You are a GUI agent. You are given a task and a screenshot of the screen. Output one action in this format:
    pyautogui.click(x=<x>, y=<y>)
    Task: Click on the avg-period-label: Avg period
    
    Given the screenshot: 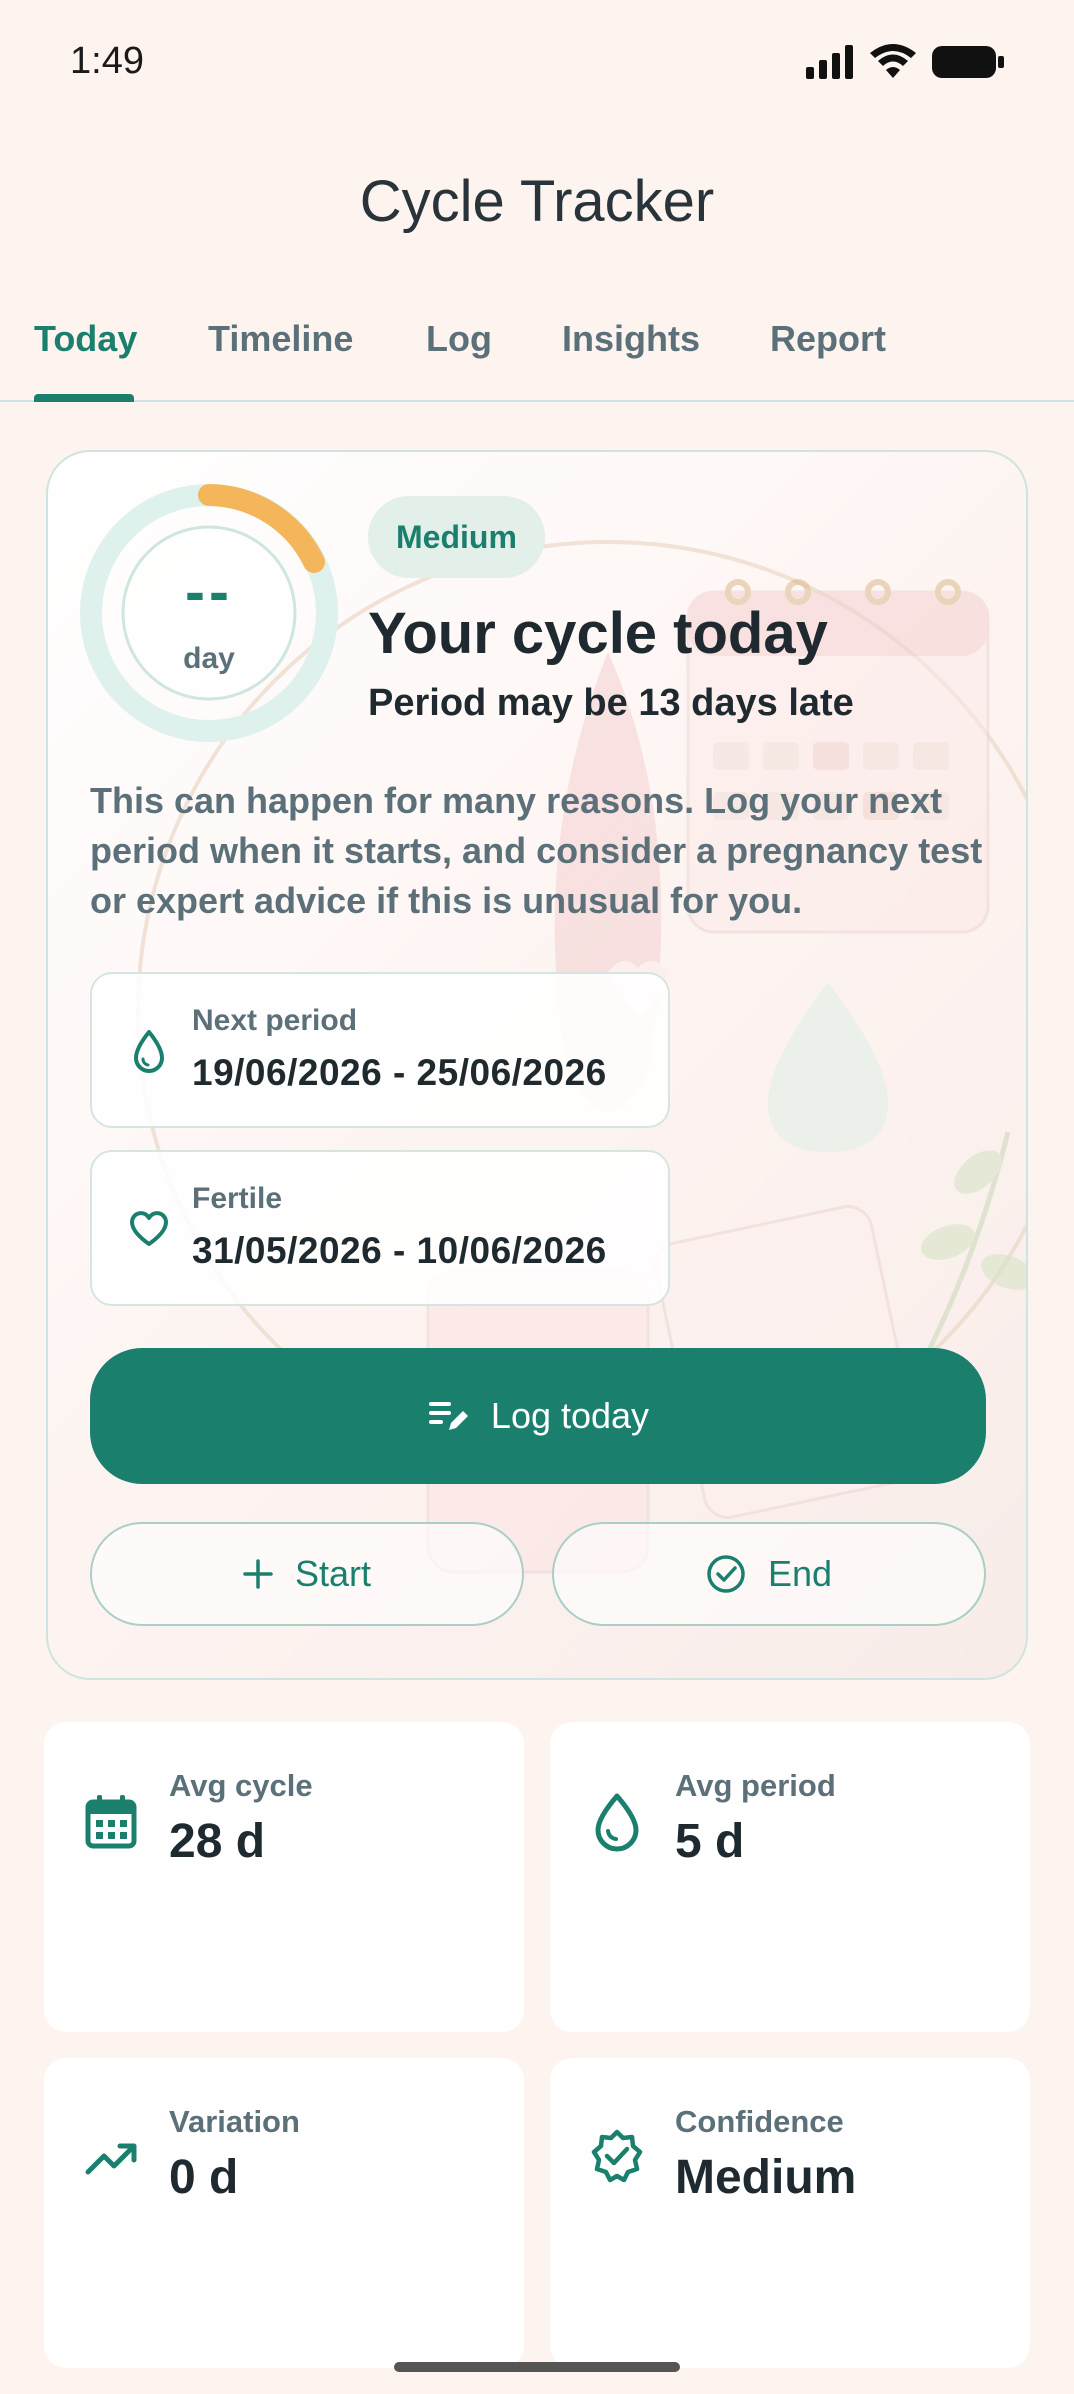 What is the action you would take?
    pyautogui.click(x=755, y=1785)
    